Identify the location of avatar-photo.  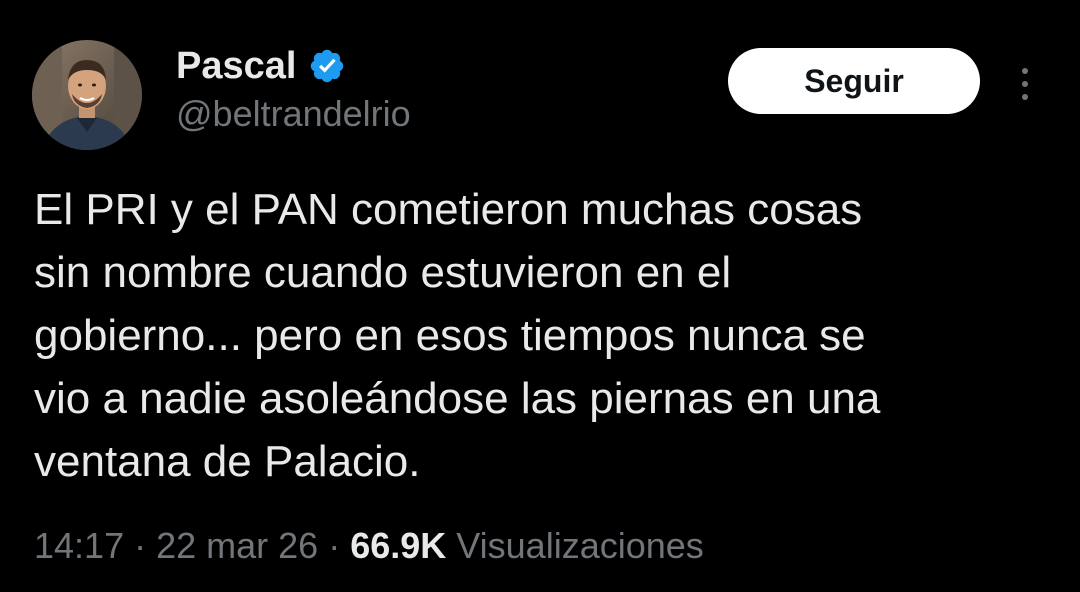
(87, 95).